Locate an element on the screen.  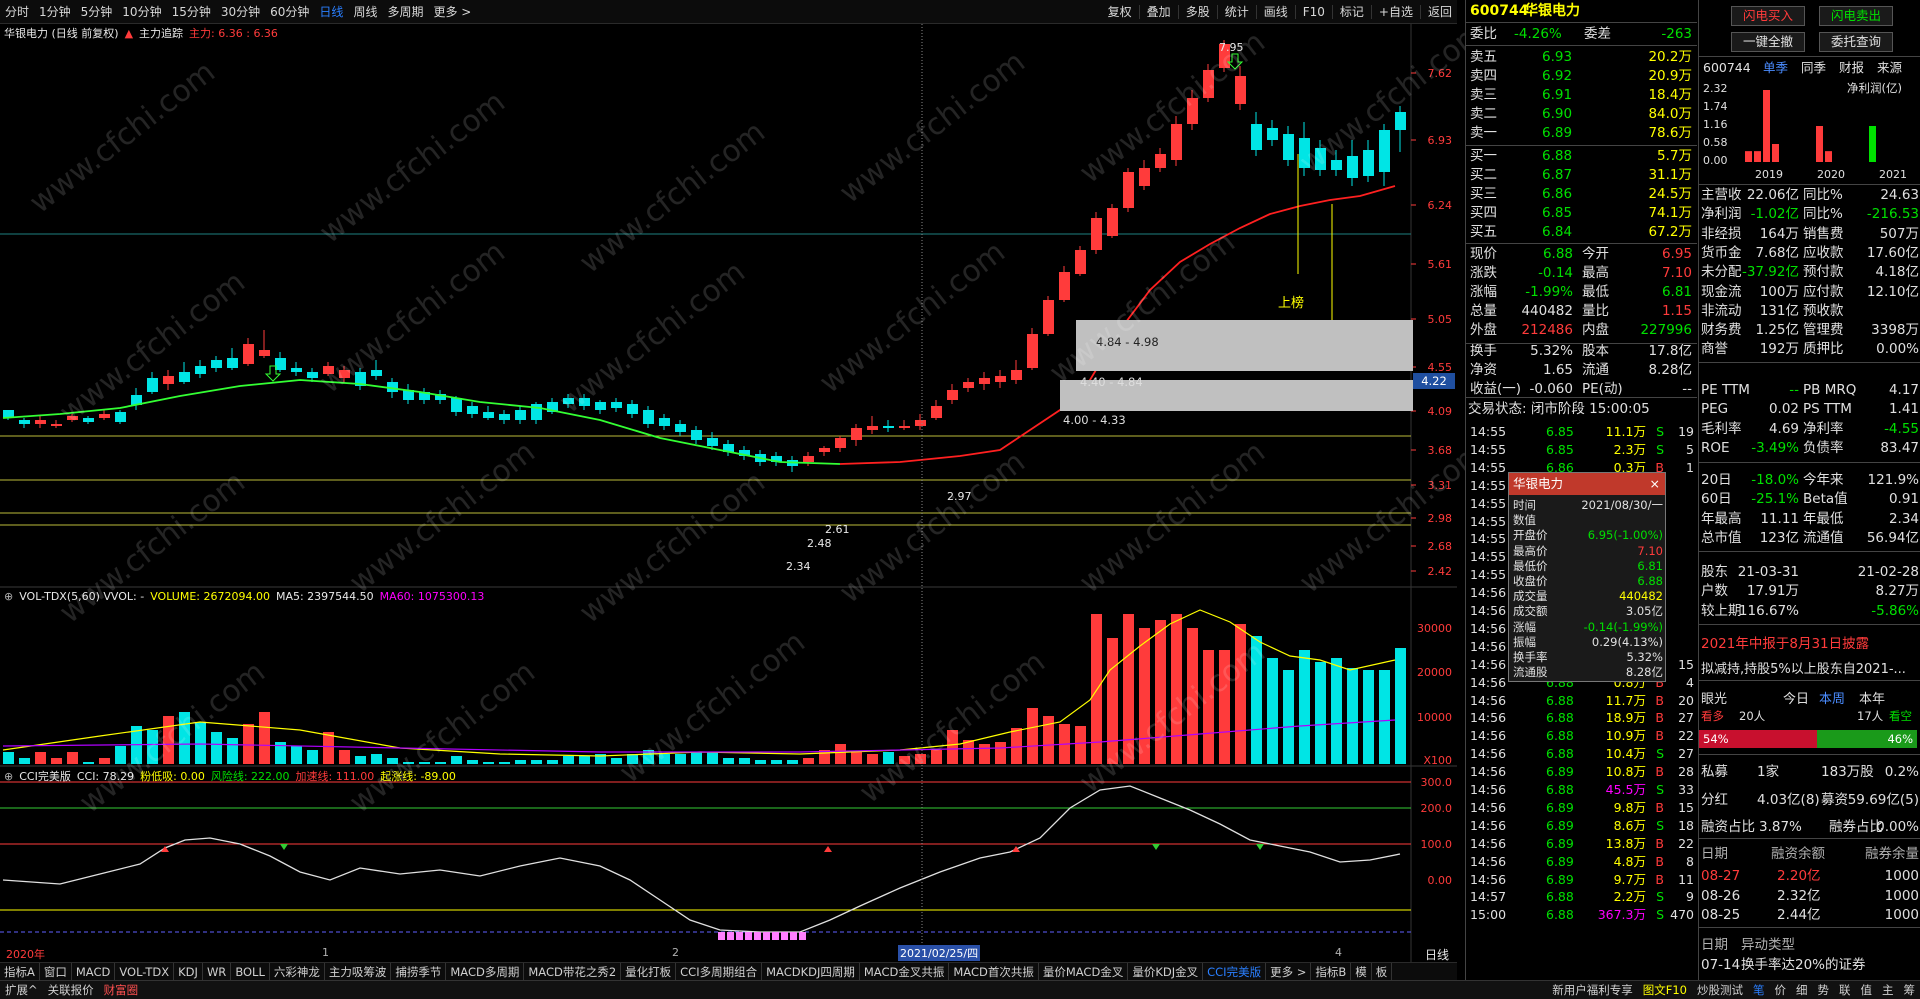
notice-1: 2021年中报于8月31日披露 is located at coordinates (1785, 642).